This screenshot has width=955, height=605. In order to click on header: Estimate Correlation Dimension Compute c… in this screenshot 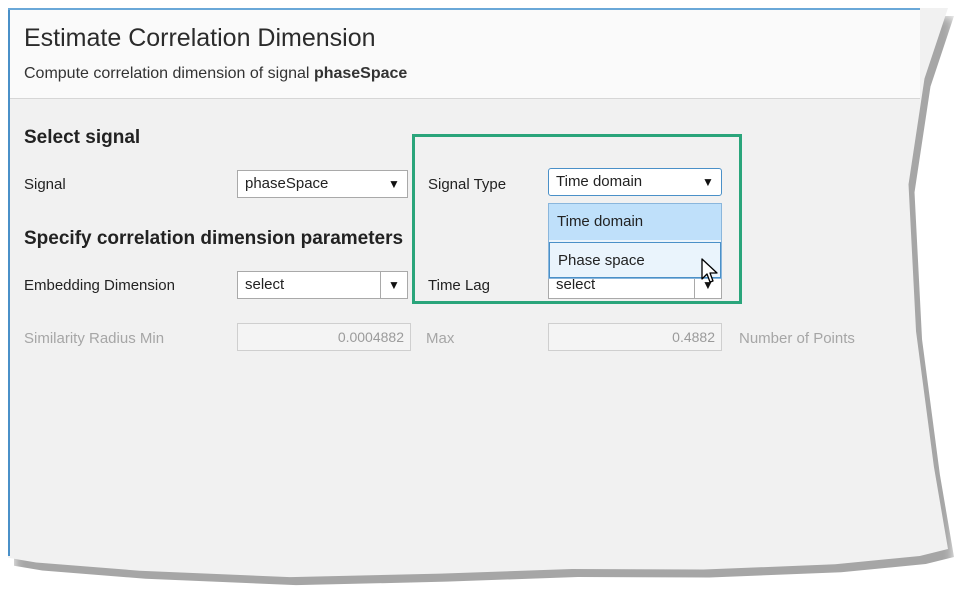, I will do `click(465, 54)`.